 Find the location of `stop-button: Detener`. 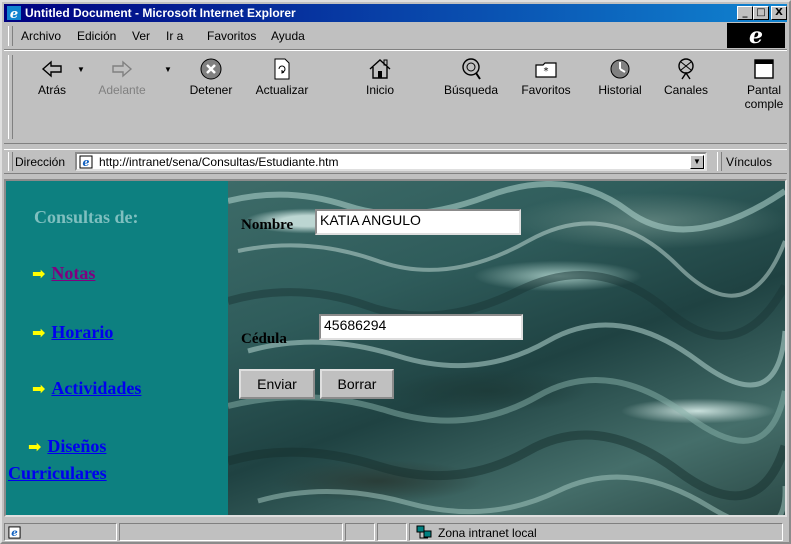

stop-button: Detener is located at coordinates (211, 77).